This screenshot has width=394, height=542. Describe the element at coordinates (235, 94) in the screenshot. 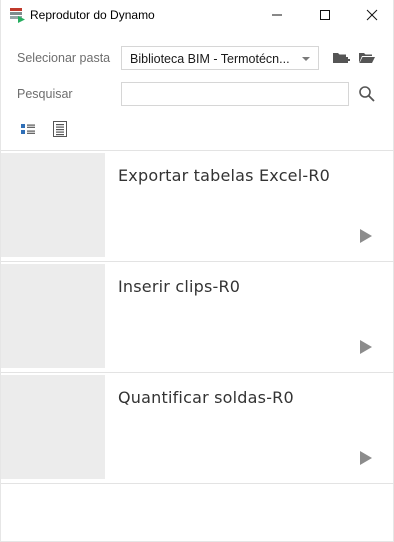

I see `search-input` at that location.